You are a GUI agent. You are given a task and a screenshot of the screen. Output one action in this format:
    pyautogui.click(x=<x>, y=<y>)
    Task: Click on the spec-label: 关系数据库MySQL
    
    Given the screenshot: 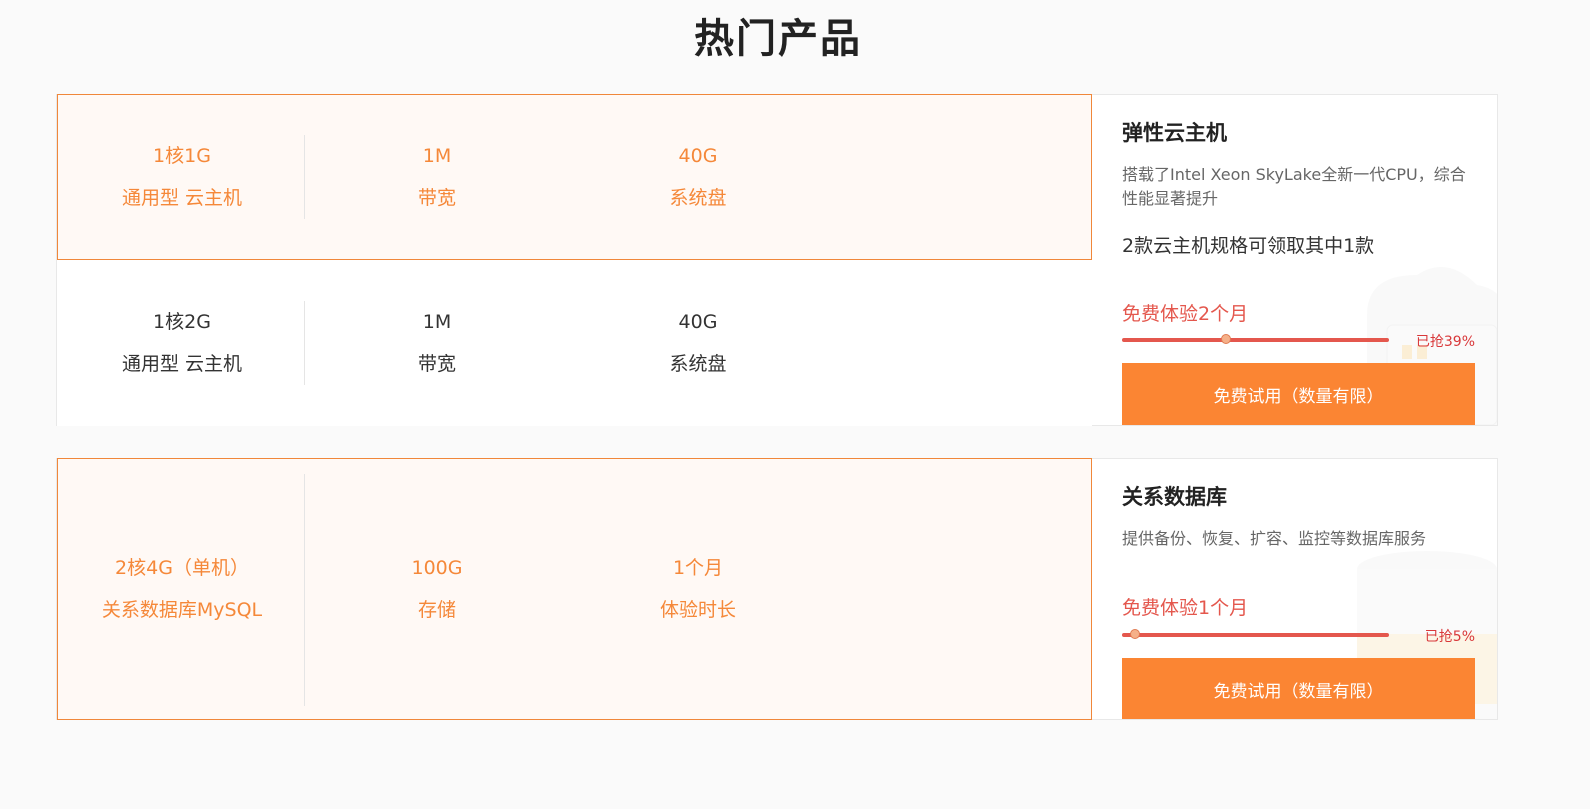 What is the action you would take?
    pyautogui.click(x=182, y=610)
    